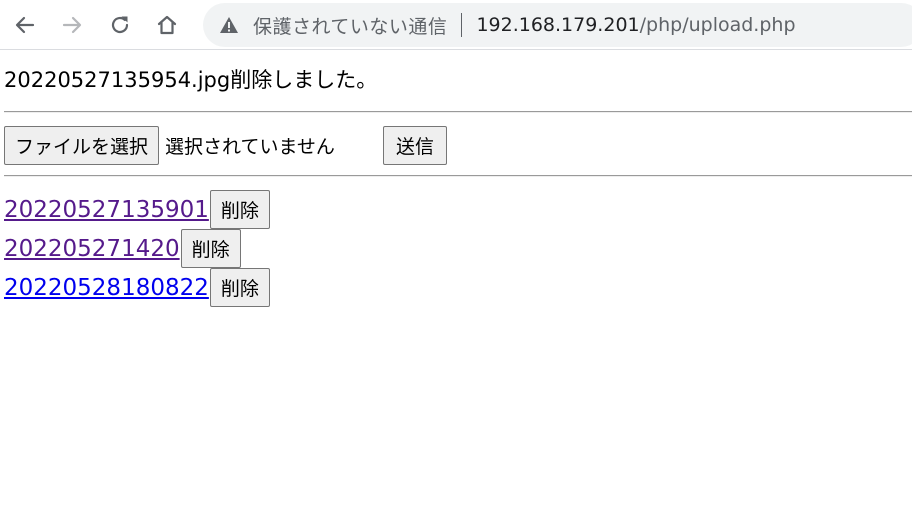 The height and width of the screenshot is (520, 912). What do you see at coordinates (458, 112) in the screenshot?
I see `divider-top` at bounding box center [458, 112].